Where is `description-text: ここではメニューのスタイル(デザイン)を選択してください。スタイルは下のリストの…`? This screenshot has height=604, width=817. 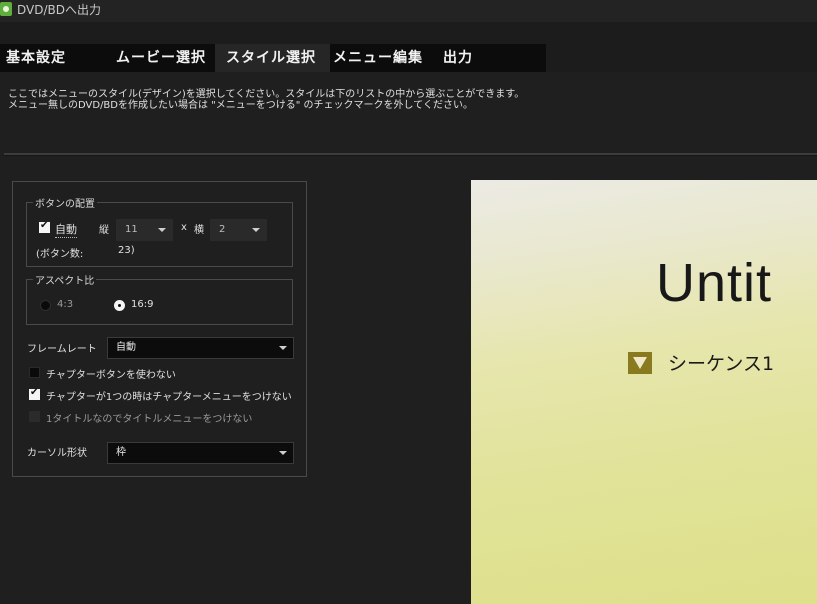
description-text: ここではメニューのスタイル(デザイン)を選択してください。スタイルは下のリストの… is located at coordinates (266, 100).